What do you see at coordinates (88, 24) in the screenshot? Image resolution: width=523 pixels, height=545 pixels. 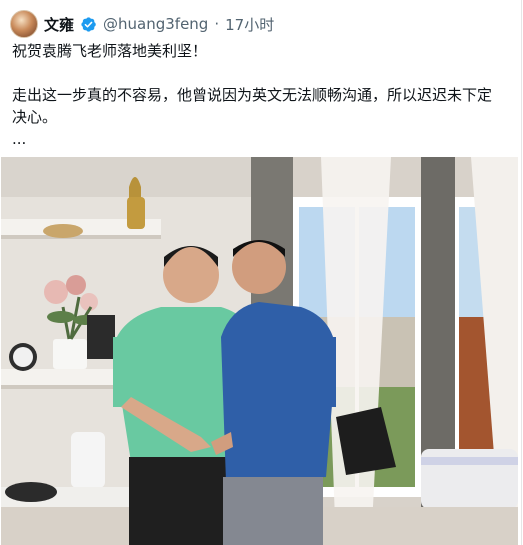 I see `verified-badge-icon` at bounding box center [88, 24].